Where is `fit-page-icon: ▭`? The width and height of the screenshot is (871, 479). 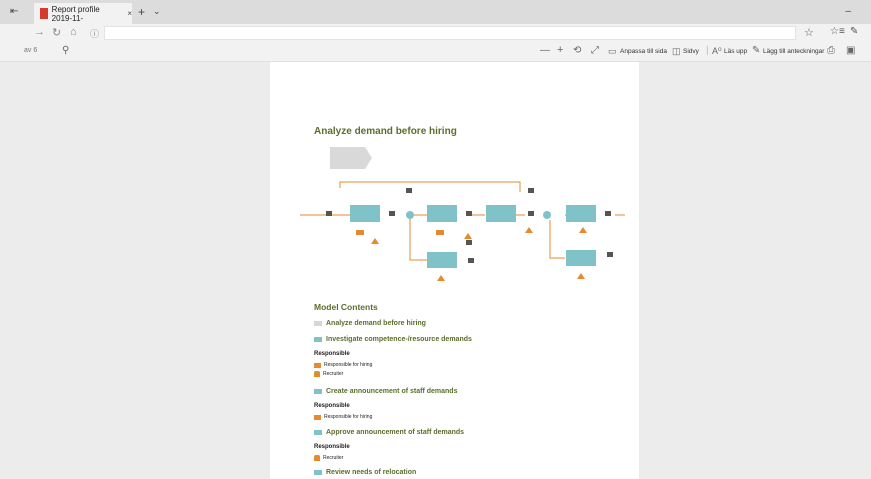 fit-page-icon: ▭ is located at coordinates (612, 51).